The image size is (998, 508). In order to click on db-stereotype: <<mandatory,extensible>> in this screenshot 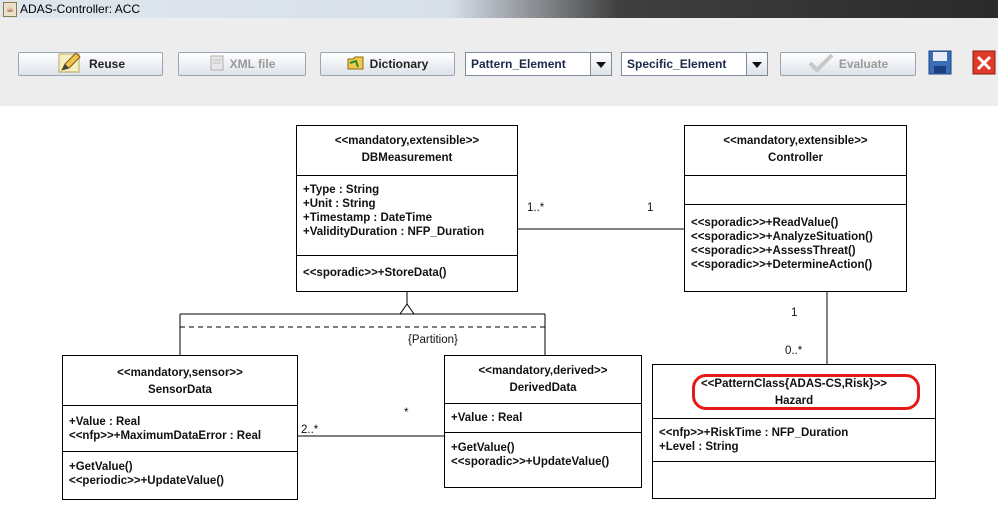, I will do `click(407, 141)`.